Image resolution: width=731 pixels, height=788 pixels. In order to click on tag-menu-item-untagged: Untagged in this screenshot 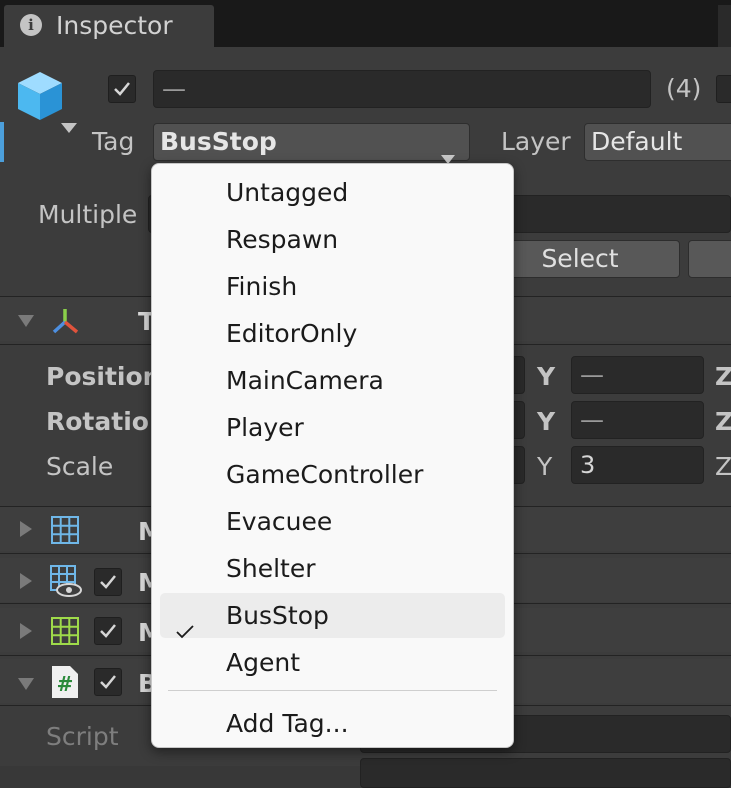, I will do `click(332, 192)`.